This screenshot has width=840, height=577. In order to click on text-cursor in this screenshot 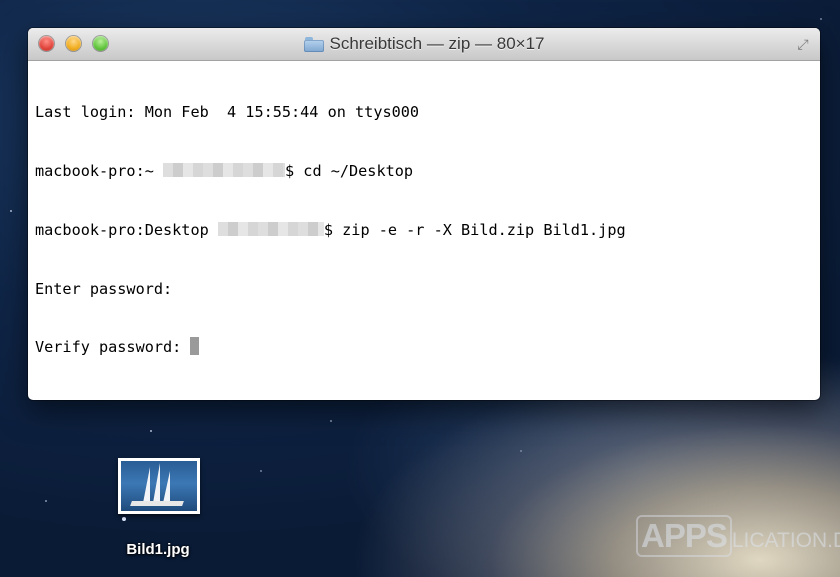, I will do `click(195, 346)`.